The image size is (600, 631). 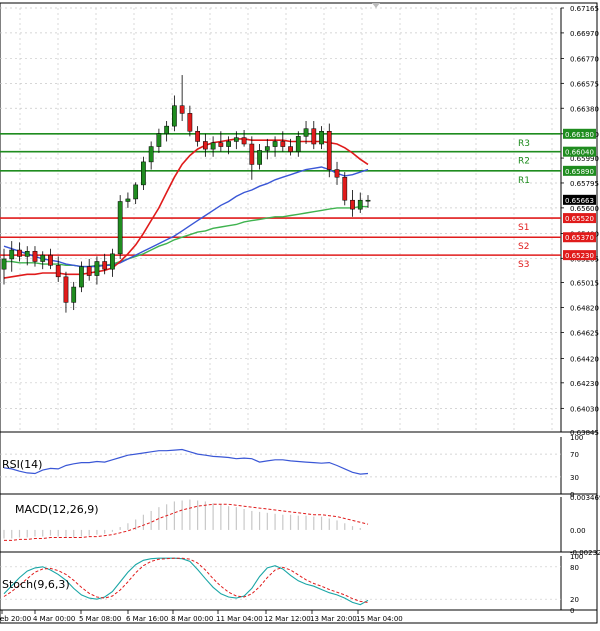 What do you see at coordinates (584, 184) in the screenshot?
I see `main-y-tick-label: 0.65795` at bounding box center [584, 184].